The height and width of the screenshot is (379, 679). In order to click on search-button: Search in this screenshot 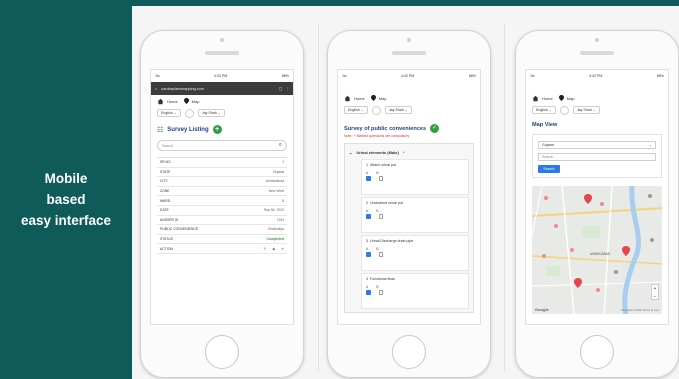, I will do `click(549, 169)`.